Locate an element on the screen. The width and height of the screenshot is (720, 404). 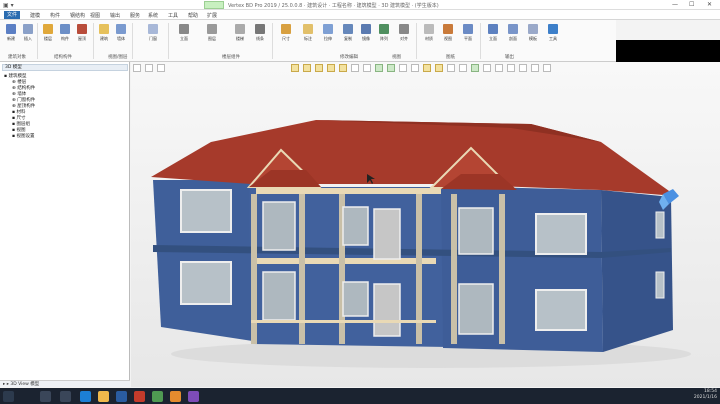
copy-button: 复制 is located at coordinates (348, 35).